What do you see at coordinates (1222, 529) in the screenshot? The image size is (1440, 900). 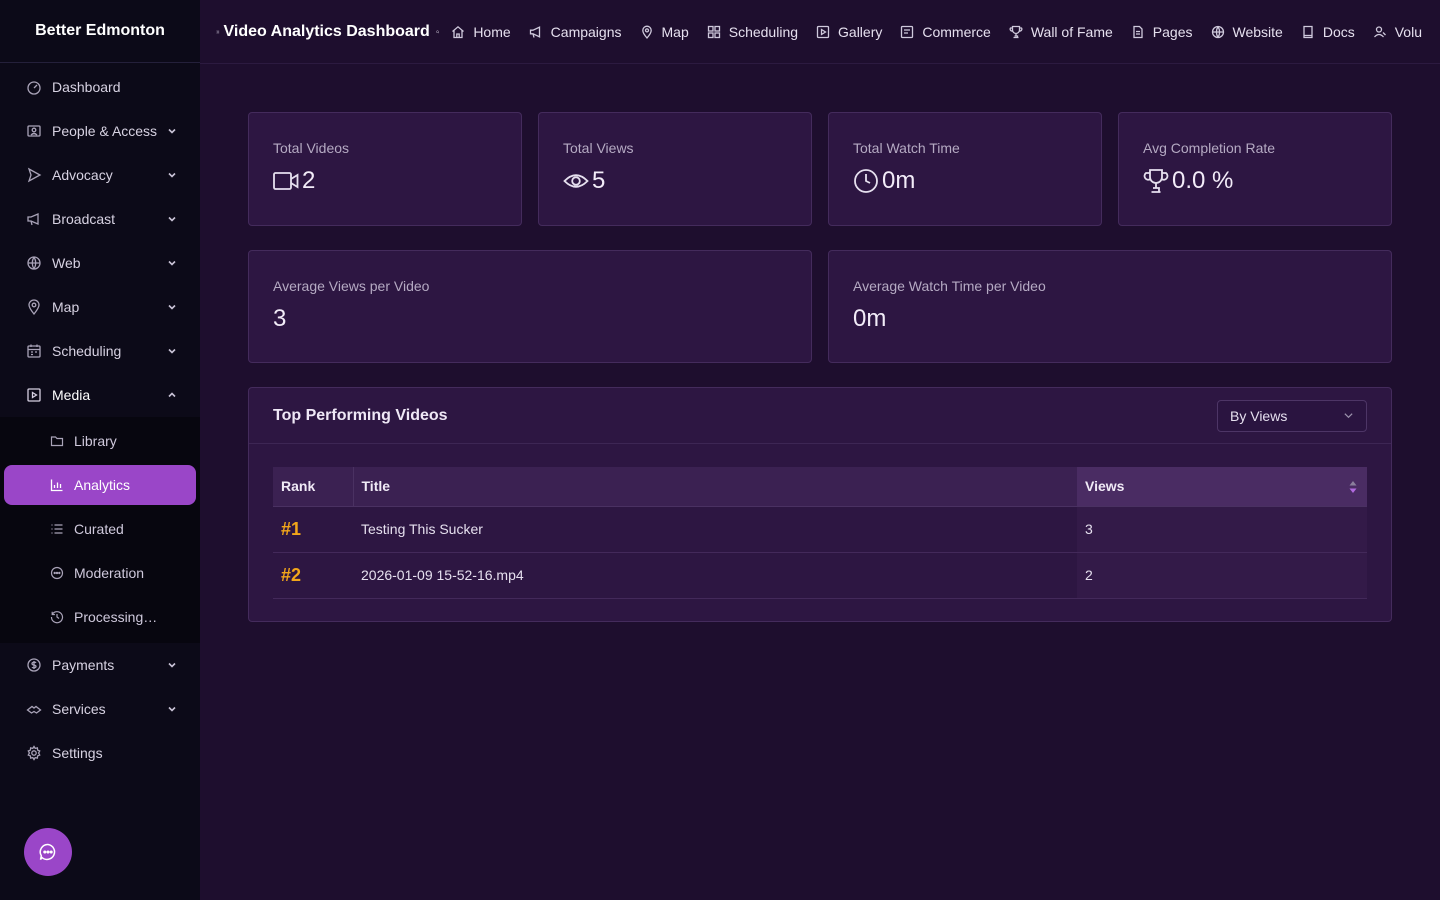 I see `views-cell: 3` at bounding box center [1222, 529].